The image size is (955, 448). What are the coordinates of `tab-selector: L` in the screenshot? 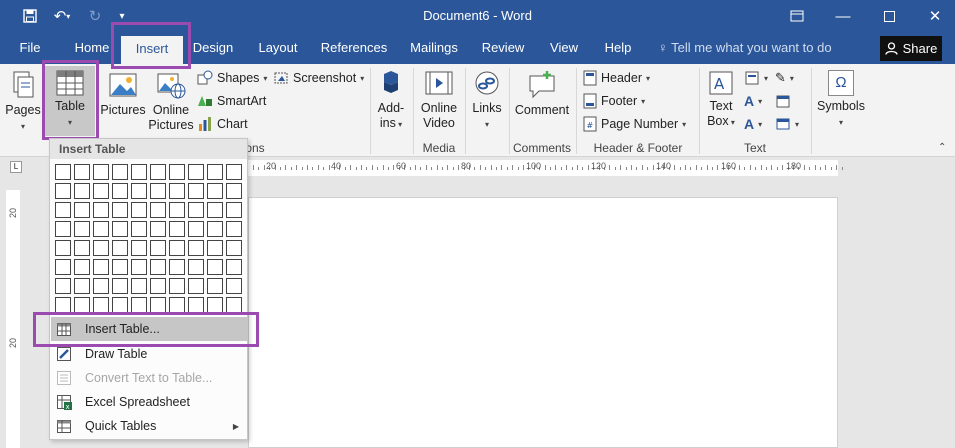 It's located at (16, 167).